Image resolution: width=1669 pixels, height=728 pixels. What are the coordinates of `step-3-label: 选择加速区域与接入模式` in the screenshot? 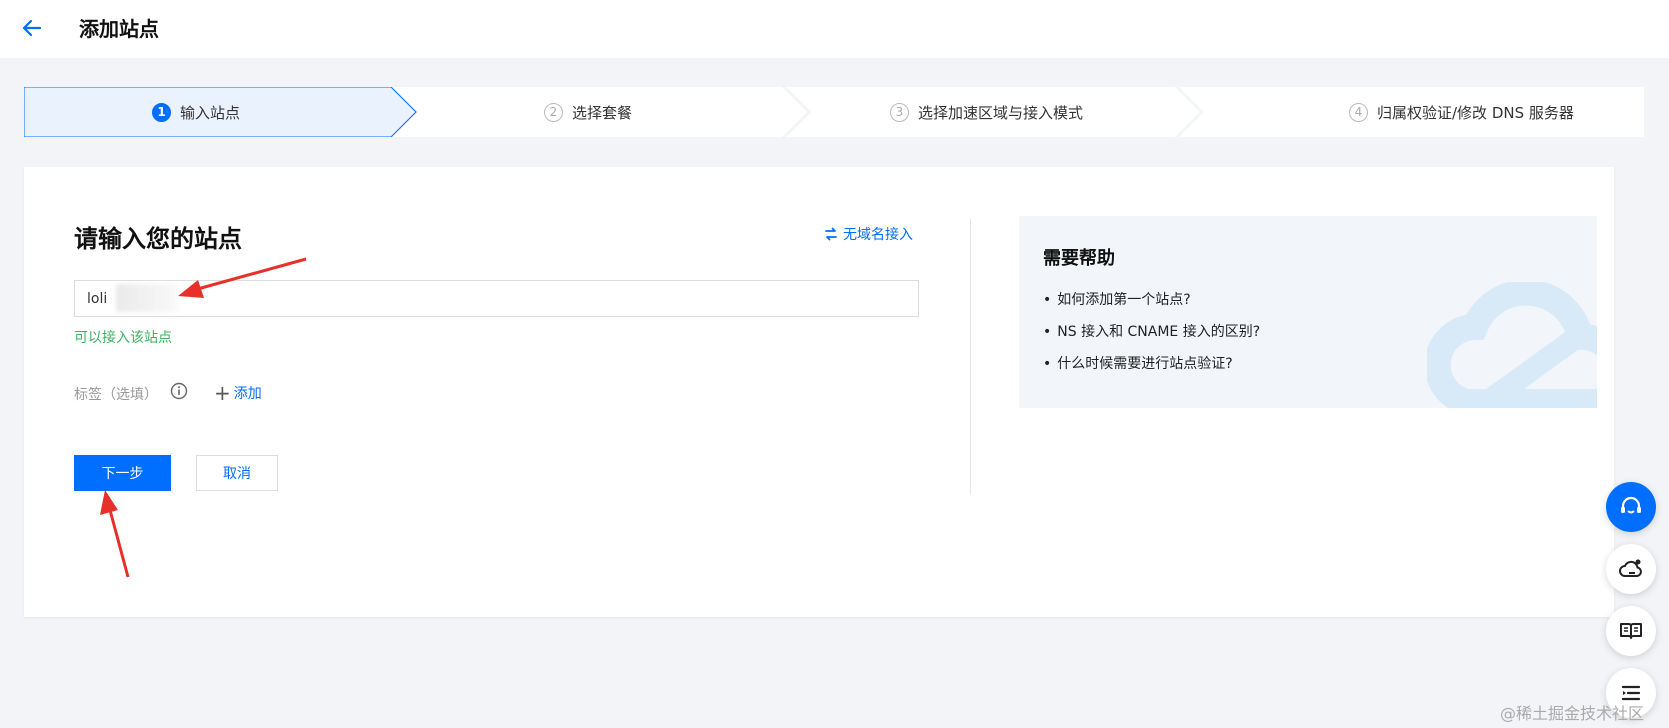 It's located at (1001, 112).